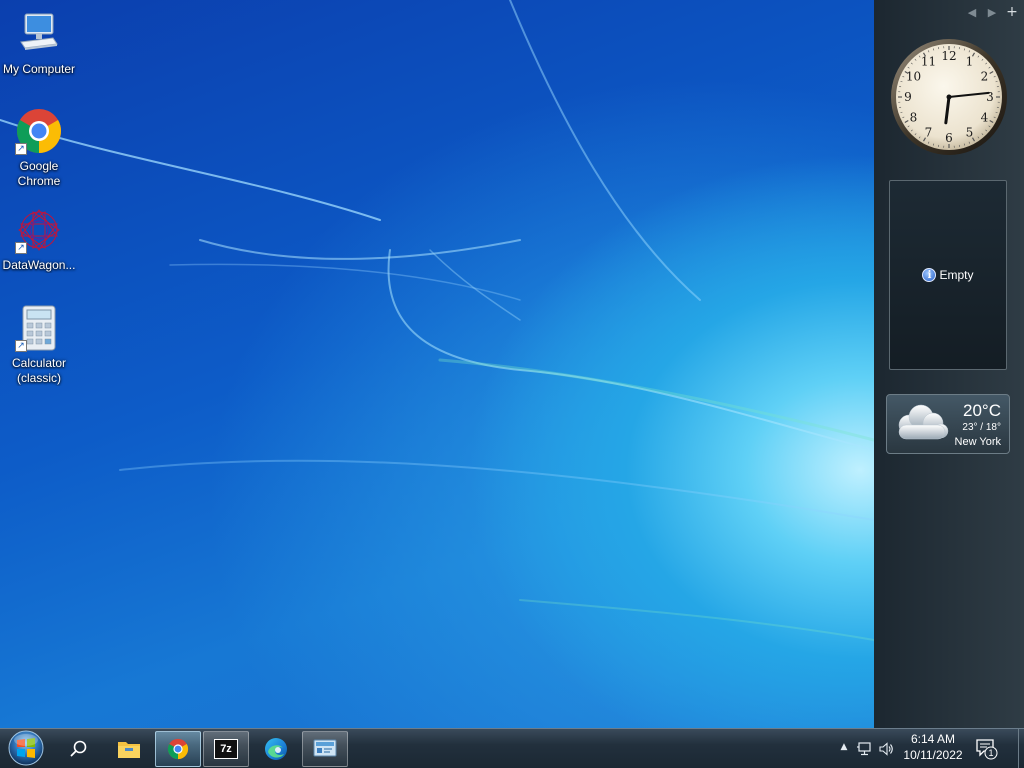 Image resolution: width=1024 pixels, height=768 pixels. Describe the element at coordinates (39, 69) in the screenshot. I see `desktop-icon-label: My Computer` at that location.